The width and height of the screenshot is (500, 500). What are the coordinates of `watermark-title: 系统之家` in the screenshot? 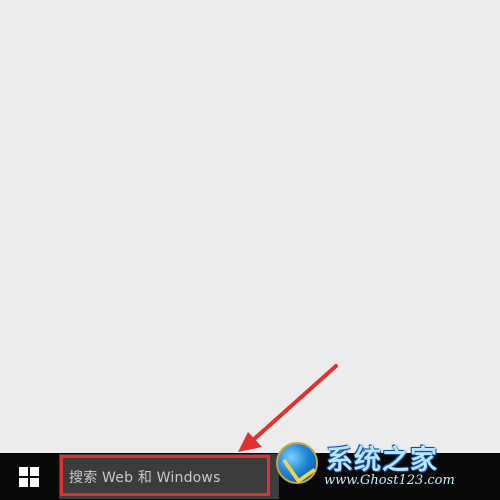 It's located at (382, 460).